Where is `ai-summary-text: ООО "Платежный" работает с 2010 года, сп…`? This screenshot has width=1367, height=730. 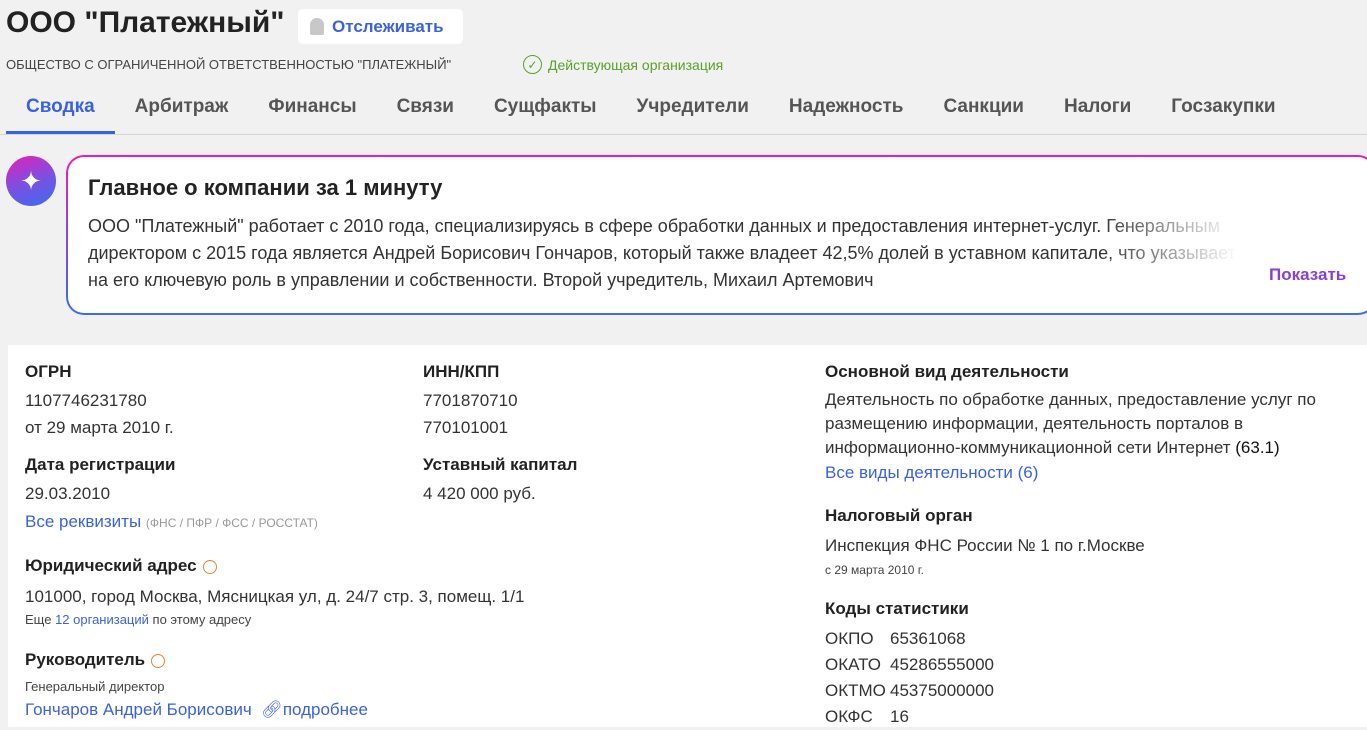
ai-summary-text: ООО "Платежный" работает с 2010 года, сп… is located at coordinates (662, 253).